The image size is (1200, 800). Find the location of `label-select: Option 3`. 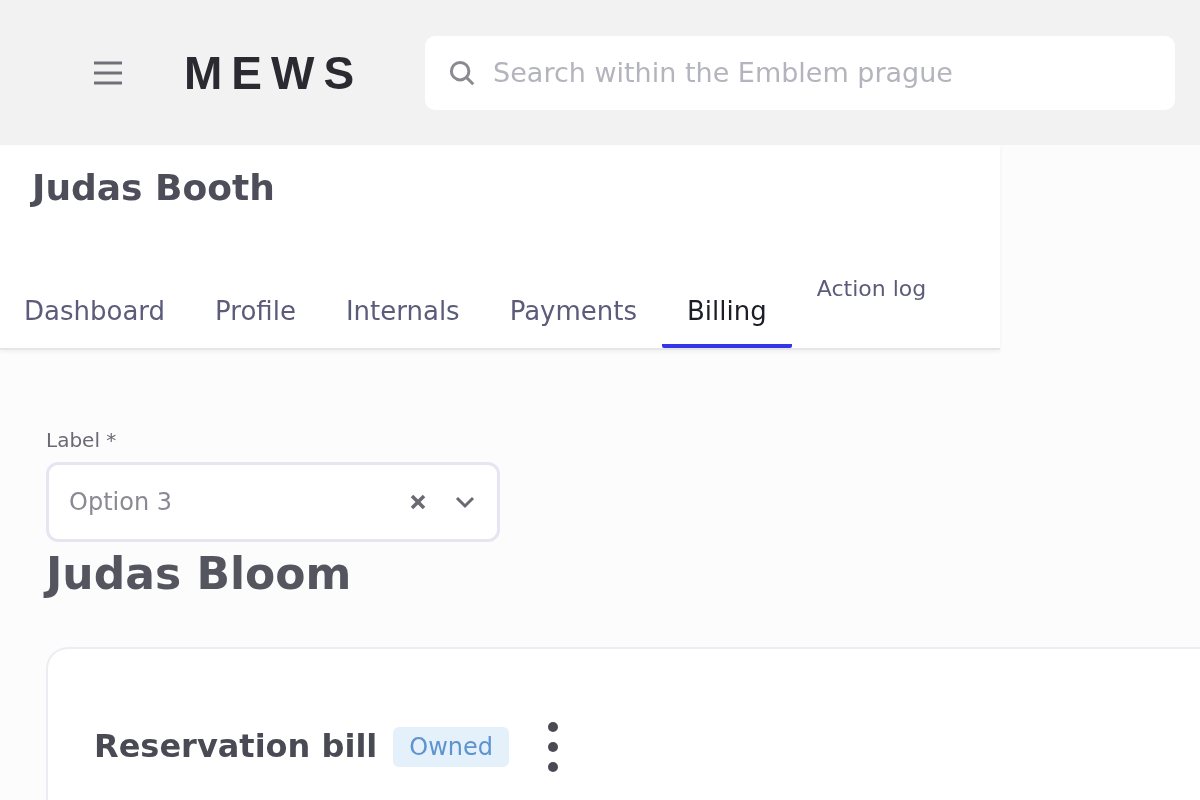

label-select: Option 3 is located at coordinates (273, 502).